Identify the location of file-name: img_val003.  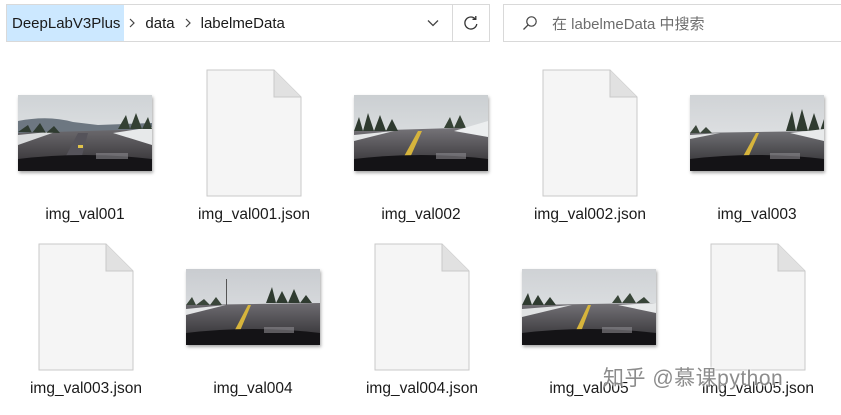
(757, 214).